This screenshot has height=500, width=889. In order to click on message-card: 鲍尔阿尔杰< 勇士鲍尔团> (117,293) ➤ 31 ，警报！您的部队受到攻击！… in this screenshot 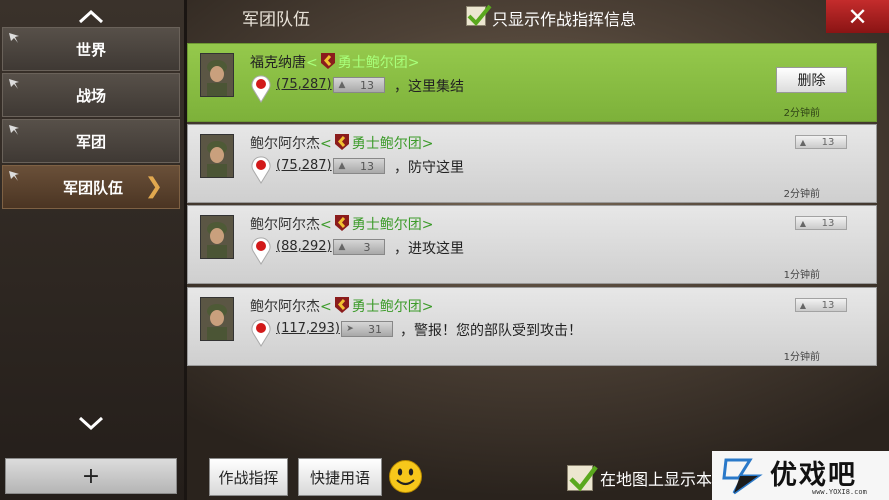, I will do `click(532, 326)`.